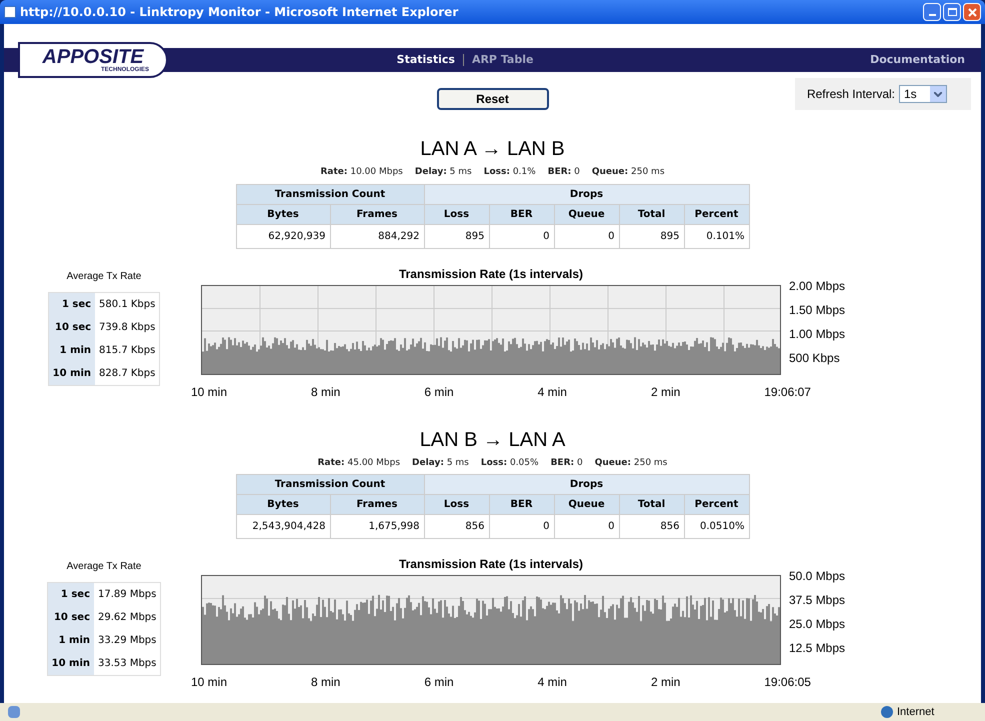 Image resolution: width=985 pixels, height=721 pixels. Describe the element at coordinates (923, 94) in the screenshot. I see `refresh-select: 1s` at that location.